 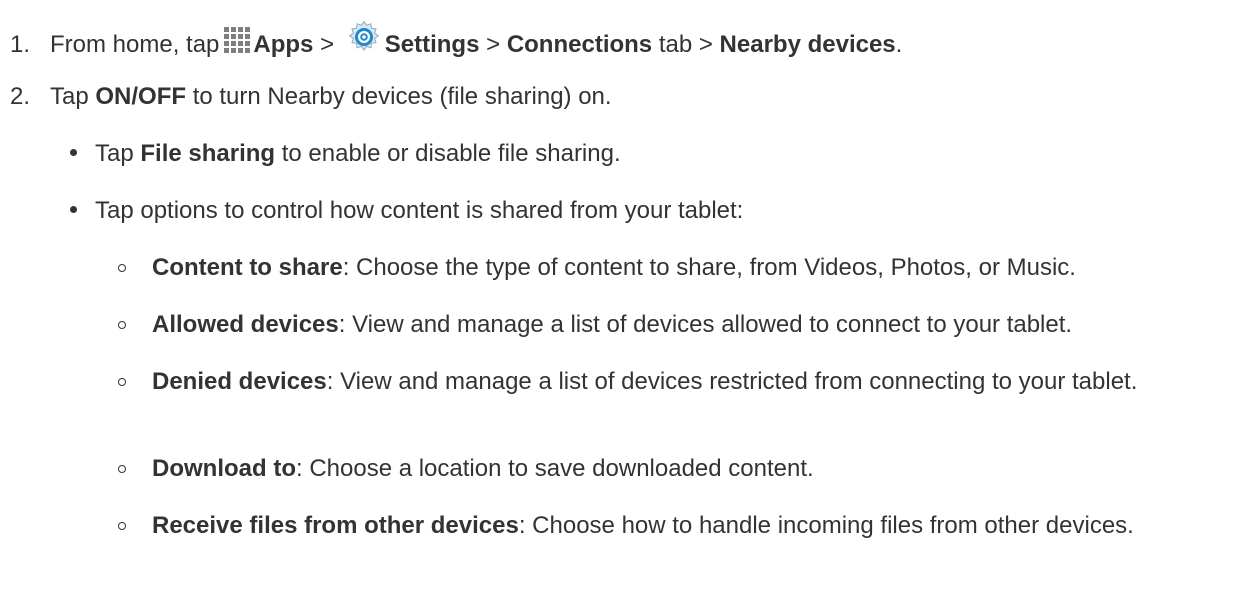 What do you see at coordinates (283, 44) in the screenshot?
I see `apps-label: Apps` at bounding box center [283, 44].